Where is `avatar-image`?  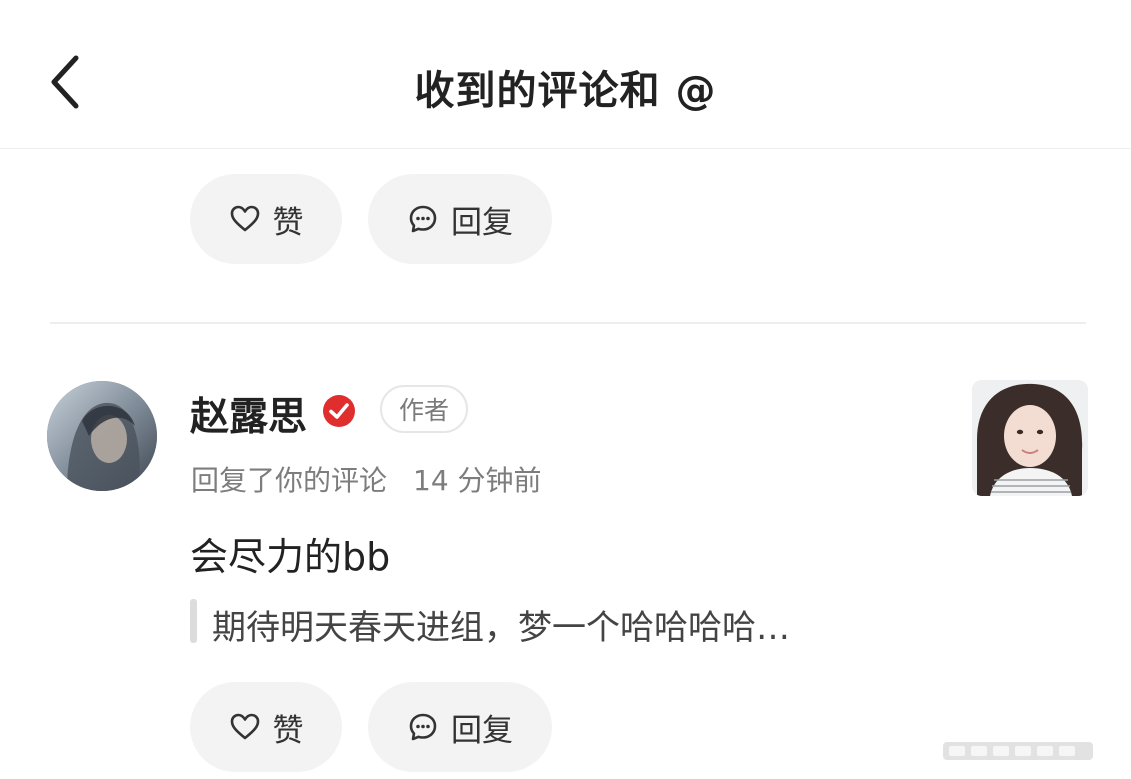
avatar-image is located at coordinates (102, 436).